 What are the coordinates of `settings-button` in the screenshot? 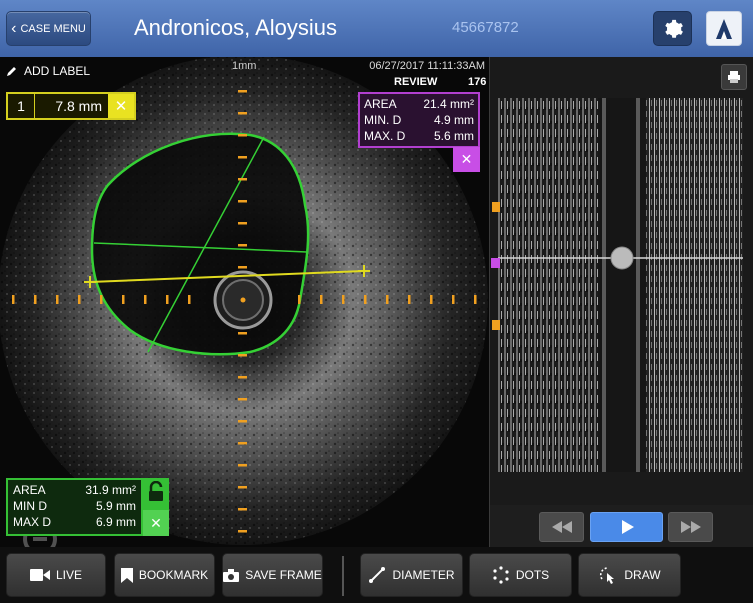 It's located at (672, 28).